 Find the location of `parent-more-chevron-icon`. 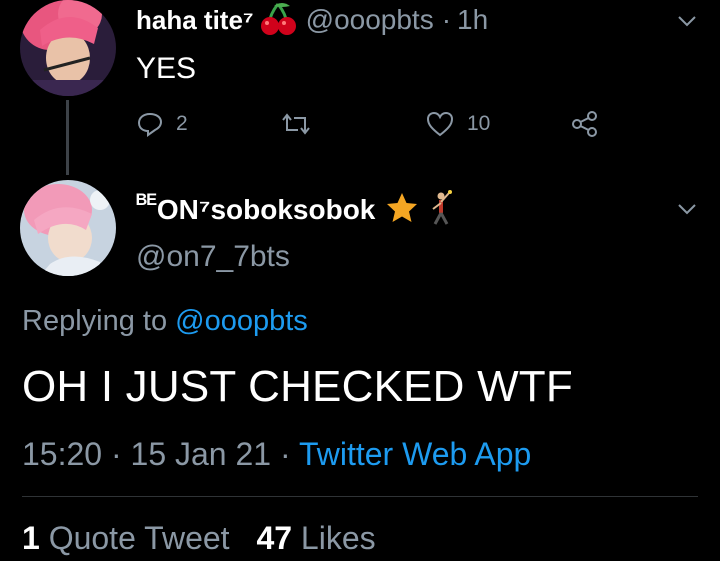

parent-more-chevron-icon is located at coordinates (687, 21).